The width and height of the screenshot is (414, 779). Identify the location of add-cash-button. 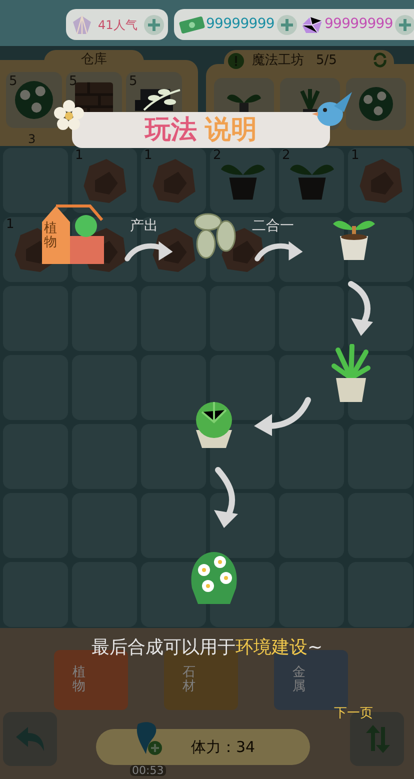
(287, 24).